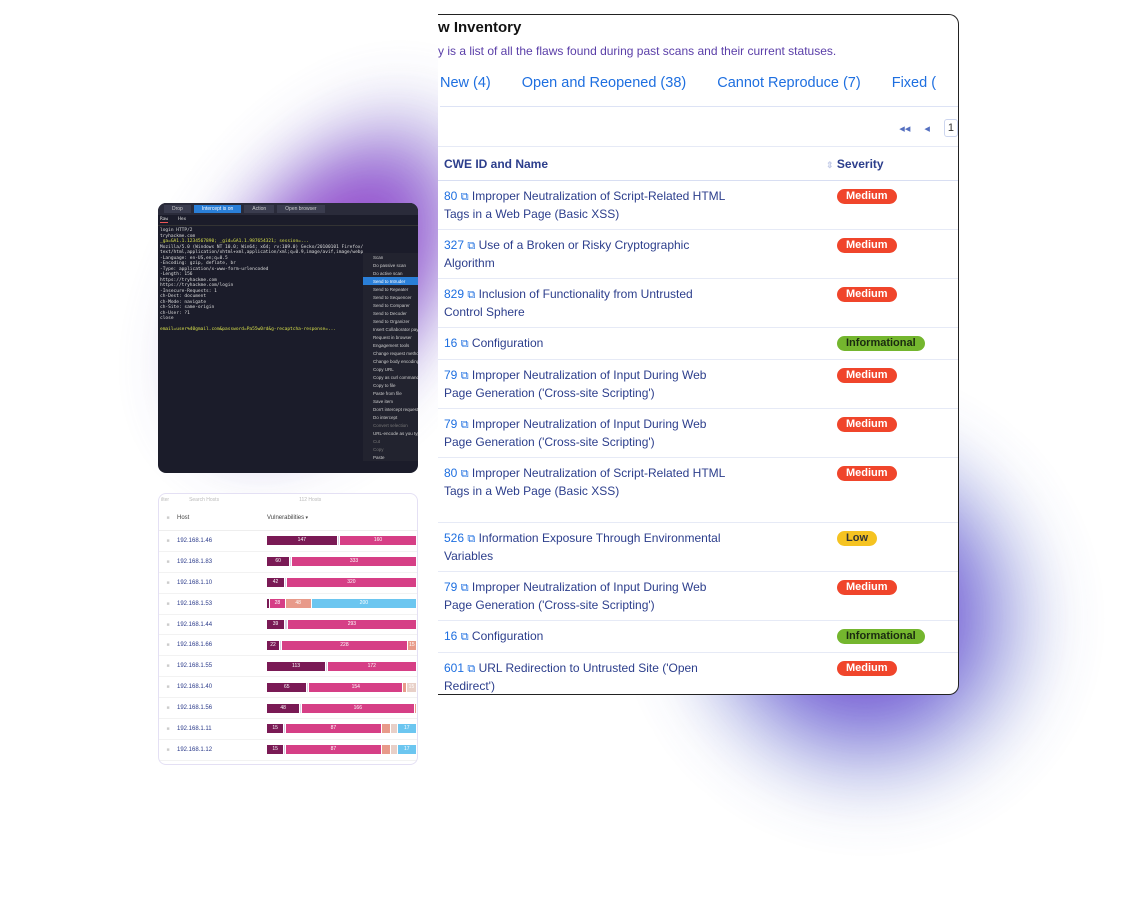 This screenshot has height=899, width=1128. I want to click on menu-item: Copy to file, so click(390, 385).